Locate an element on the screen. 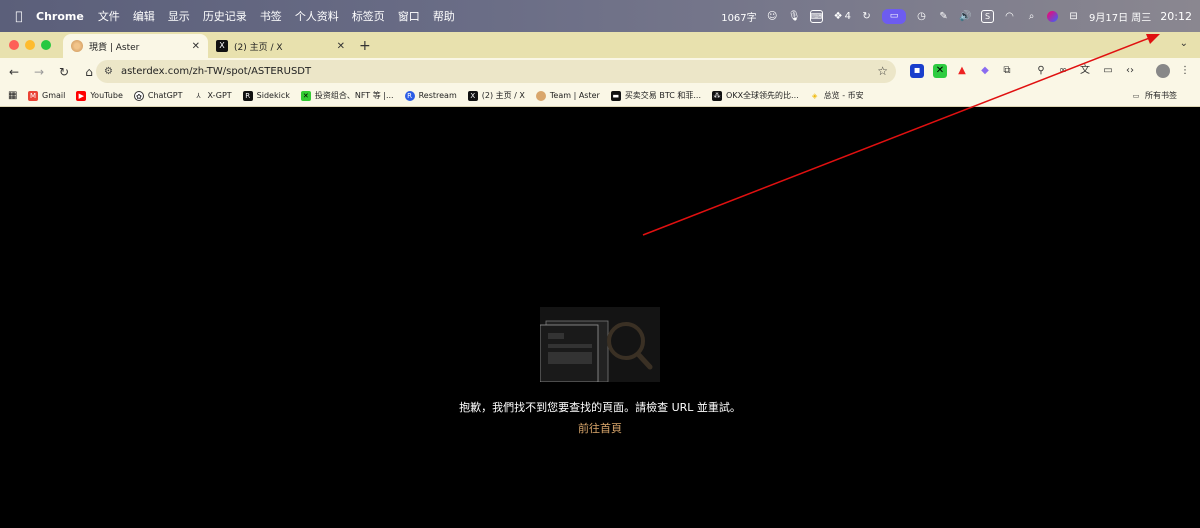 The height and width of the screenshot is (528, 1200). bookmark-label: Restream is located at coordinates (437, 95).